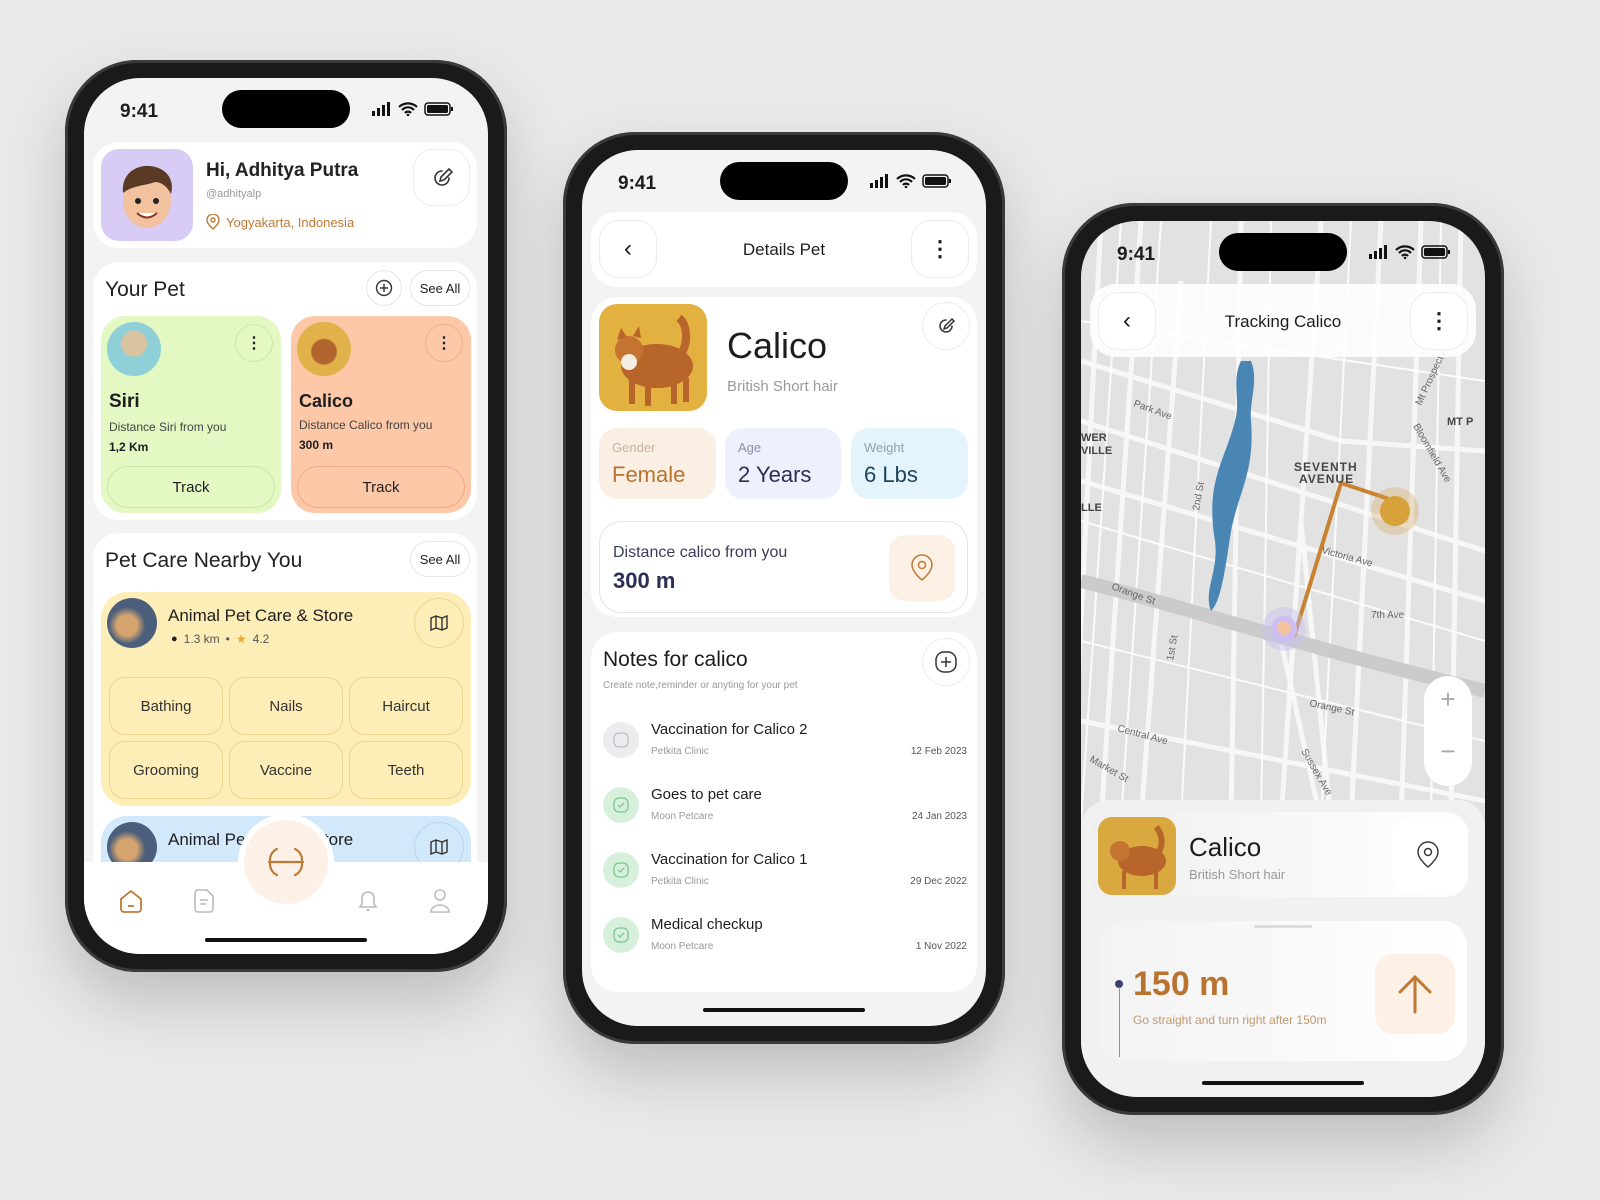 The width and height of the screenshot is (1600, 1200). Describe the element at coordinates (204, 901) in the screenshot. I see `document-icon` at that location.